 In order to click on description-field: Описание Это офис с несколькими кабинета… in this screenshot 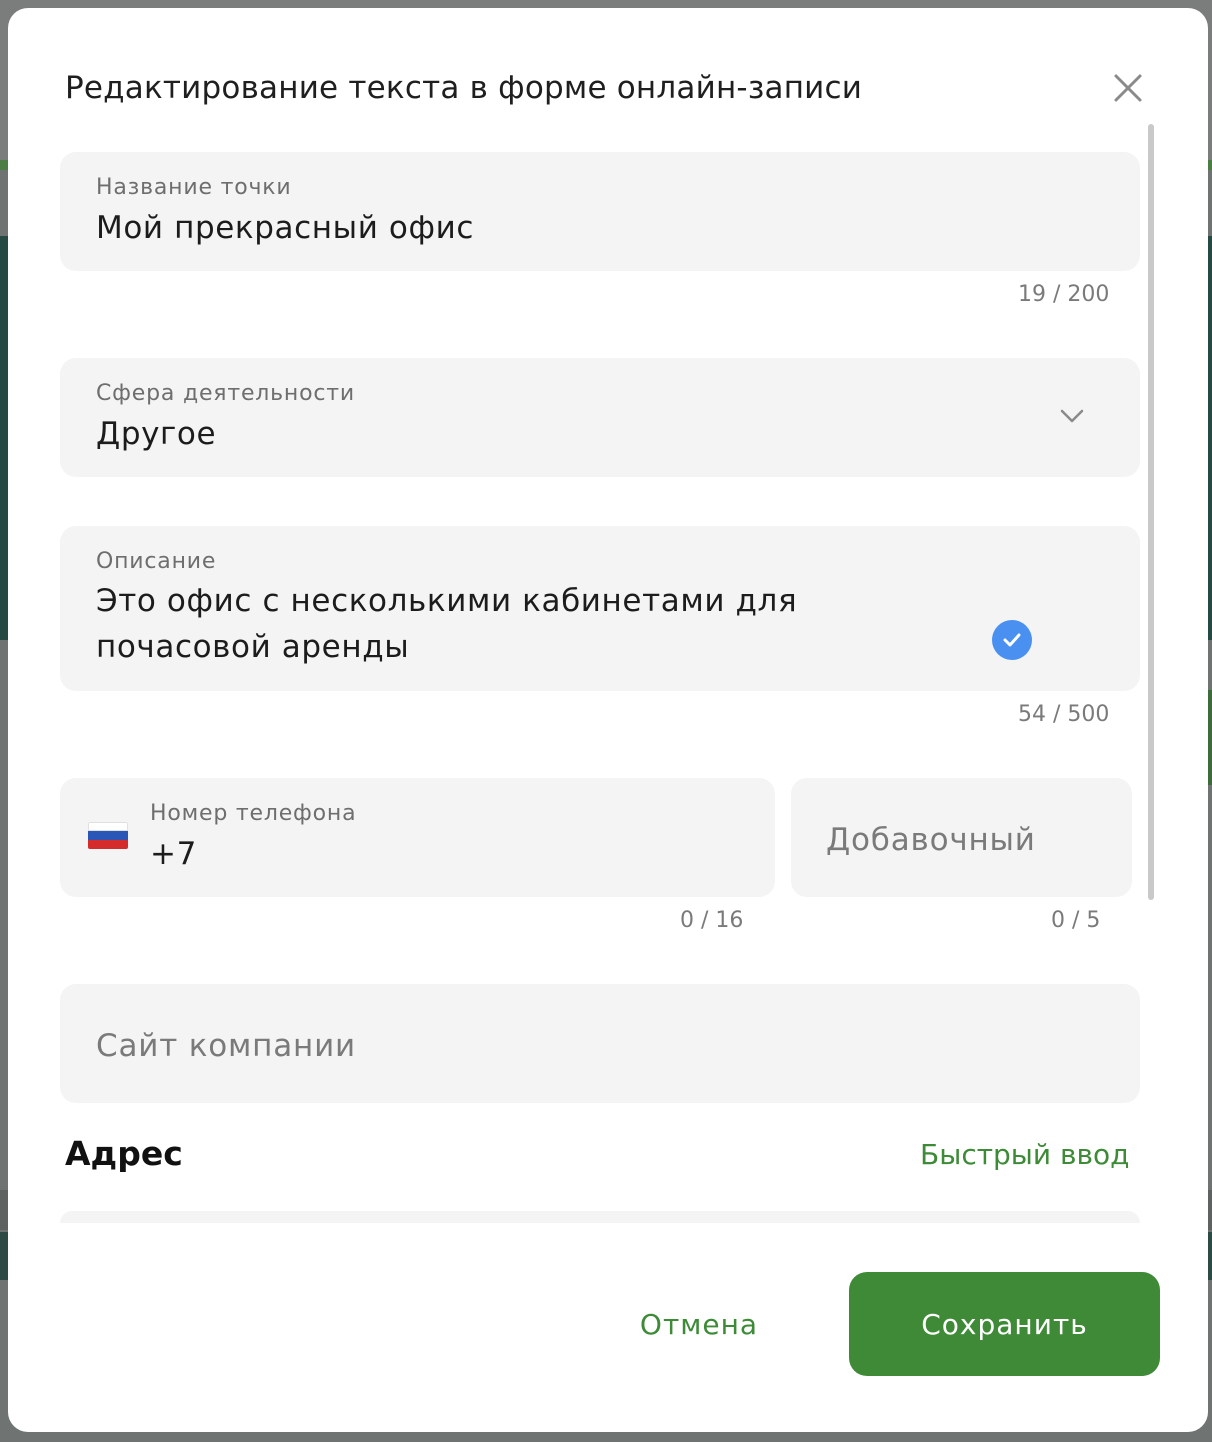, I will do `click(600, 608)`.